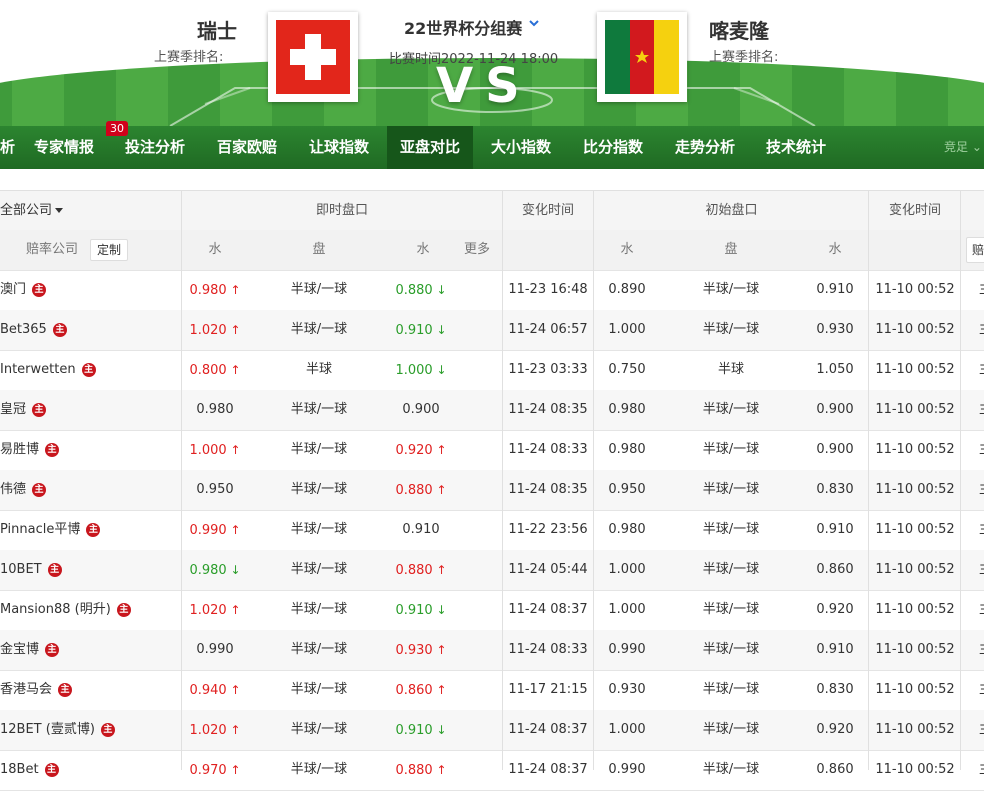 The height and width of the screenshot is (791, 984). I want to click on tab-expert-info: 专家情报 30, so click(74, 145).